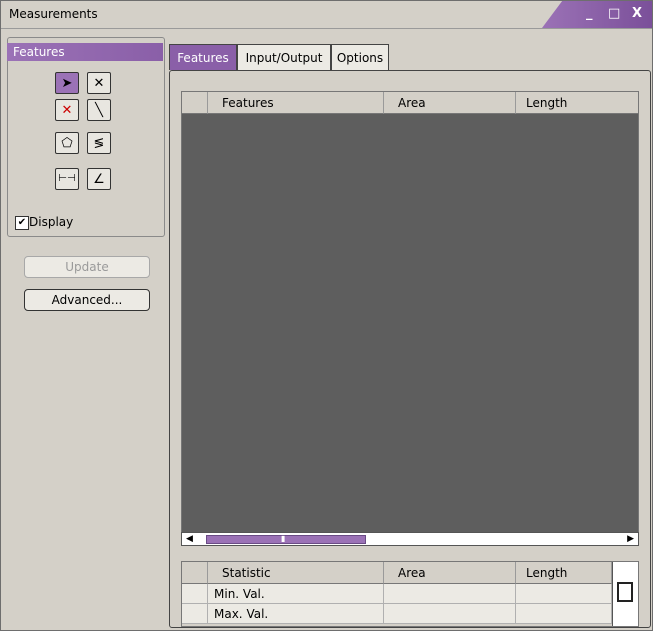 Image resolution: width=655 pixels, height=633 pixels. What do you see at coordinates (195, 573) in the screenshot?
I see `stats-row-selector-header` at bounding box center [195, 573].